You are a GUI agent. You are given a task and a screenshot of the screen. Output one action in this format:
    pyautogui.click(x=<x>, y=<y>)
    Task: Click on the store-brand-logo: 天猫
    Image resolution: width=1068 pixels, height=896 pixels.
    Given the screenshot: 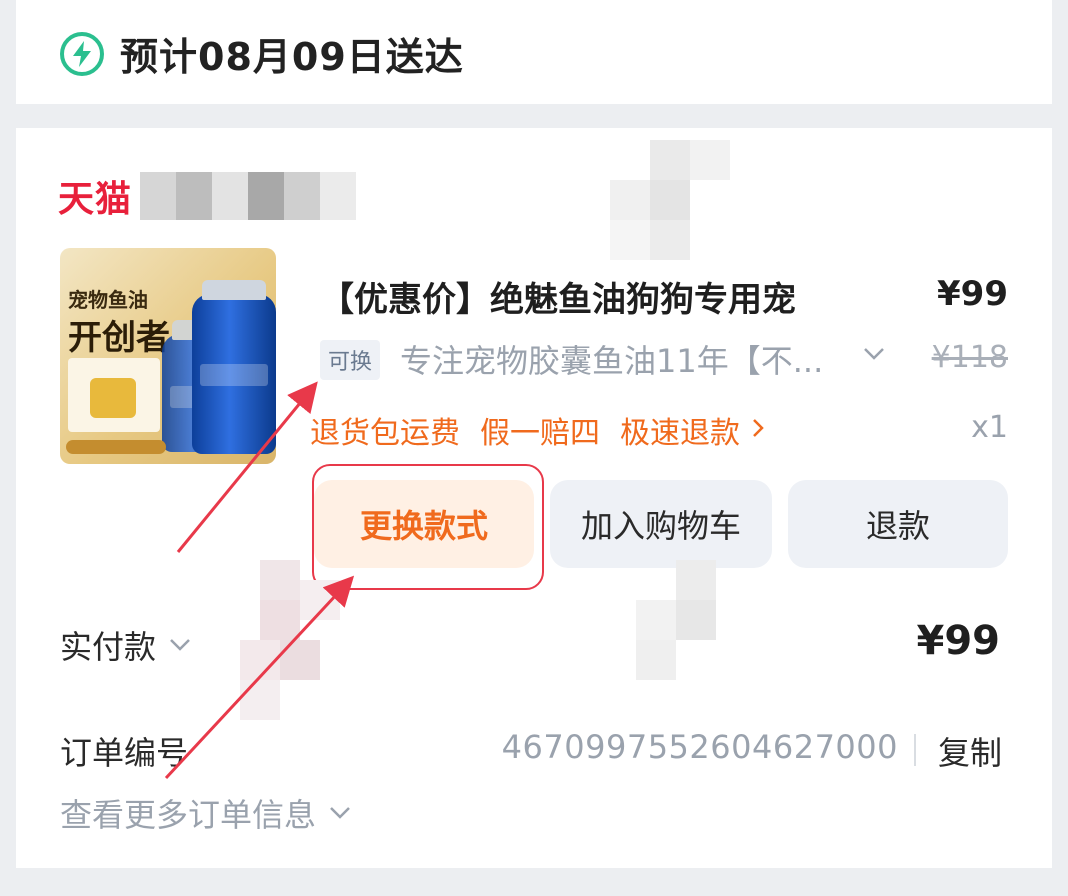 What is the action you would take?
    pyautogui.click(x=95, y=196)
    